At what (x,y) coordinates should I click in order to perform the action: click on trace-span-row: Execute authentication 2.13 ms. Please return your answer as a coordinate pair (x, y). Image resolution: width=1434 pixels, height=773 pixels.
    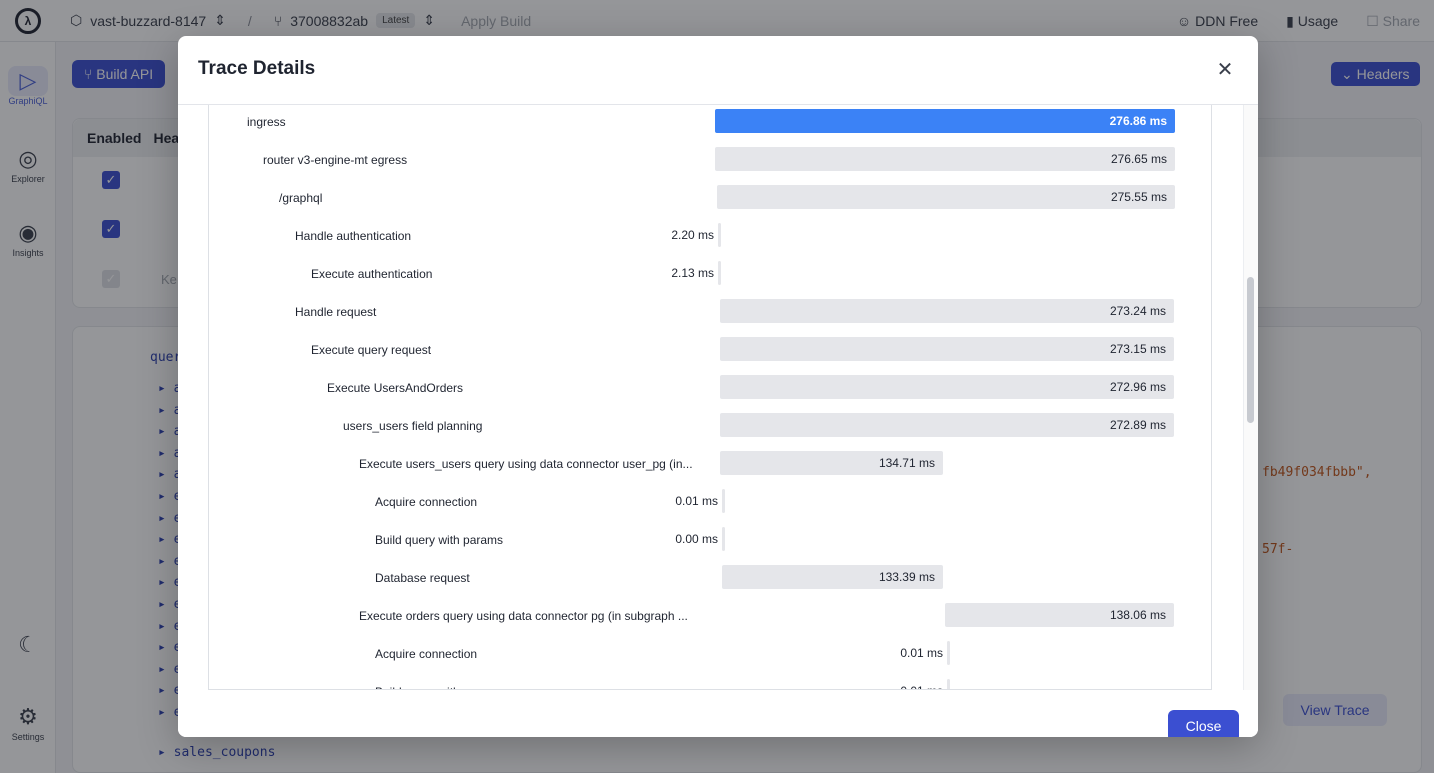
    Looking at the image, I should click on (710, 278).